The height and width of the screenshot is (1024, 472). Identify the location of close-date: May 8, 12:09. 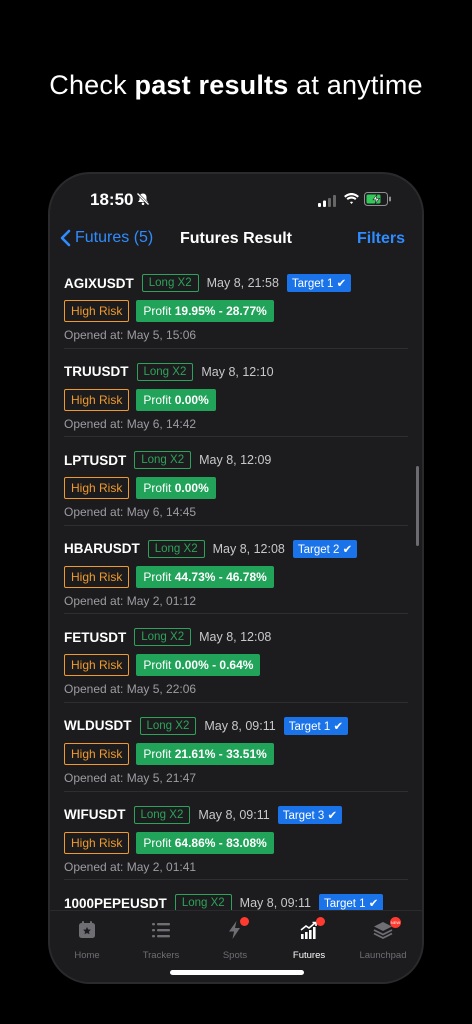
(235, 460).